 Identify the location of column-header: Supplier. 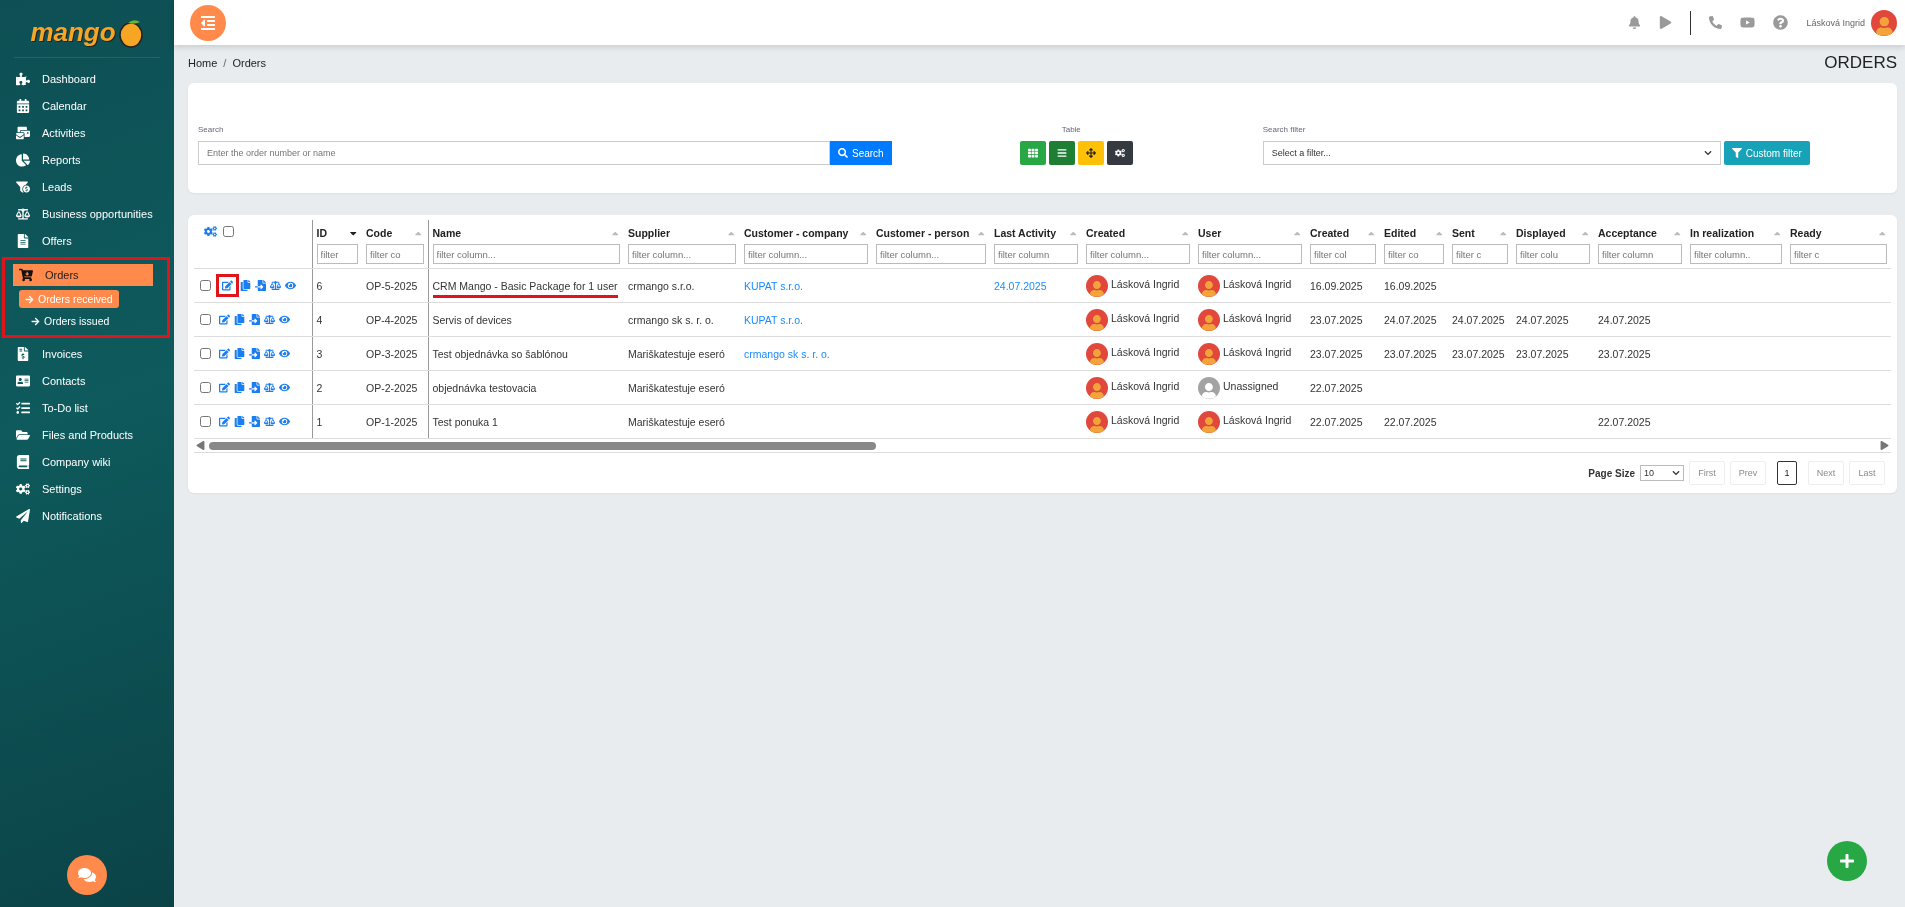
(649, 233).